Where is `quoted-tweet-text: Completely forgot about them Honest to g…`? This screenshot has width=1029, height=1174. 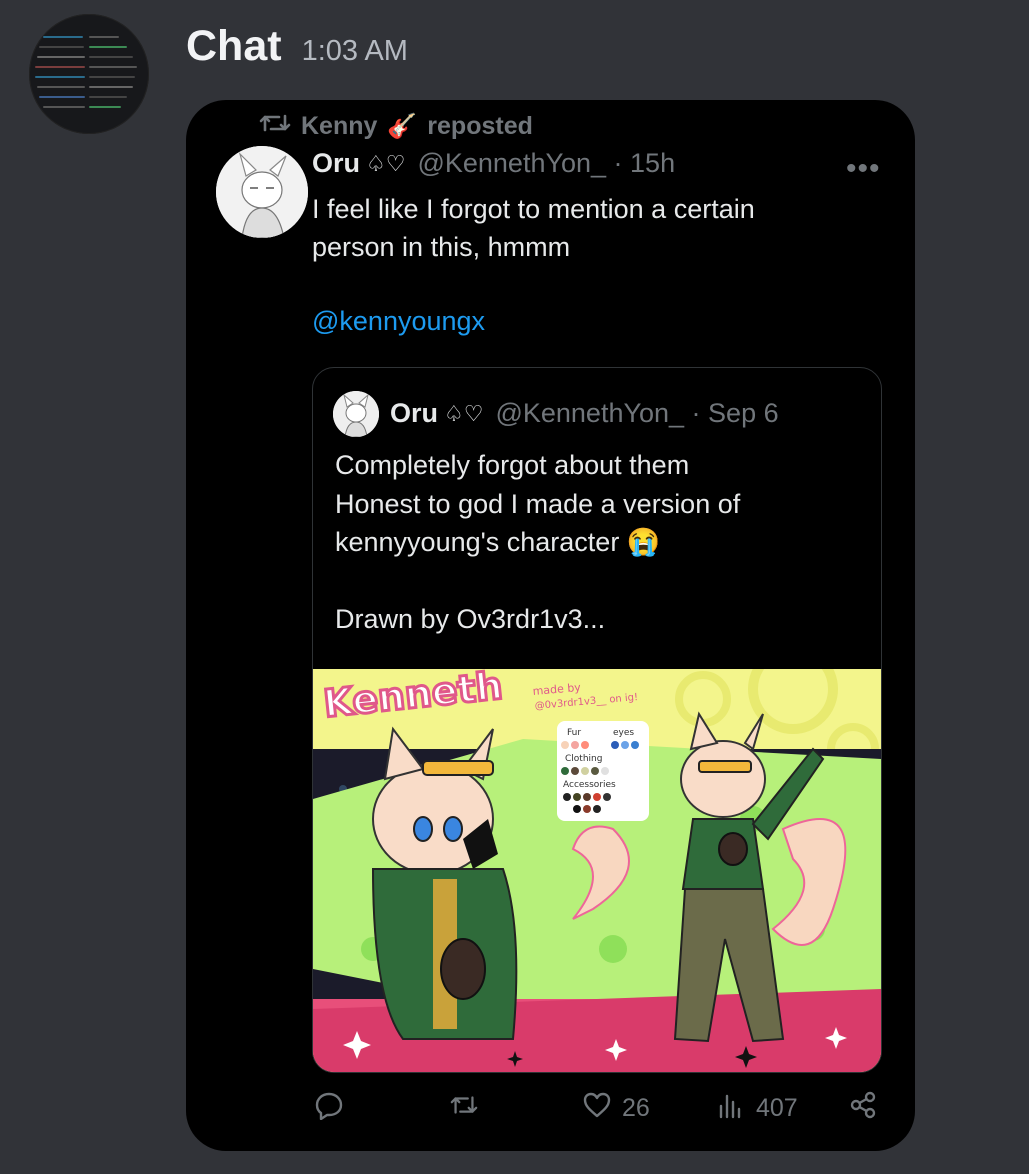 quoted-tweet-text: Completely forgot about them Honest to g… is located at coordinates (538, 542).